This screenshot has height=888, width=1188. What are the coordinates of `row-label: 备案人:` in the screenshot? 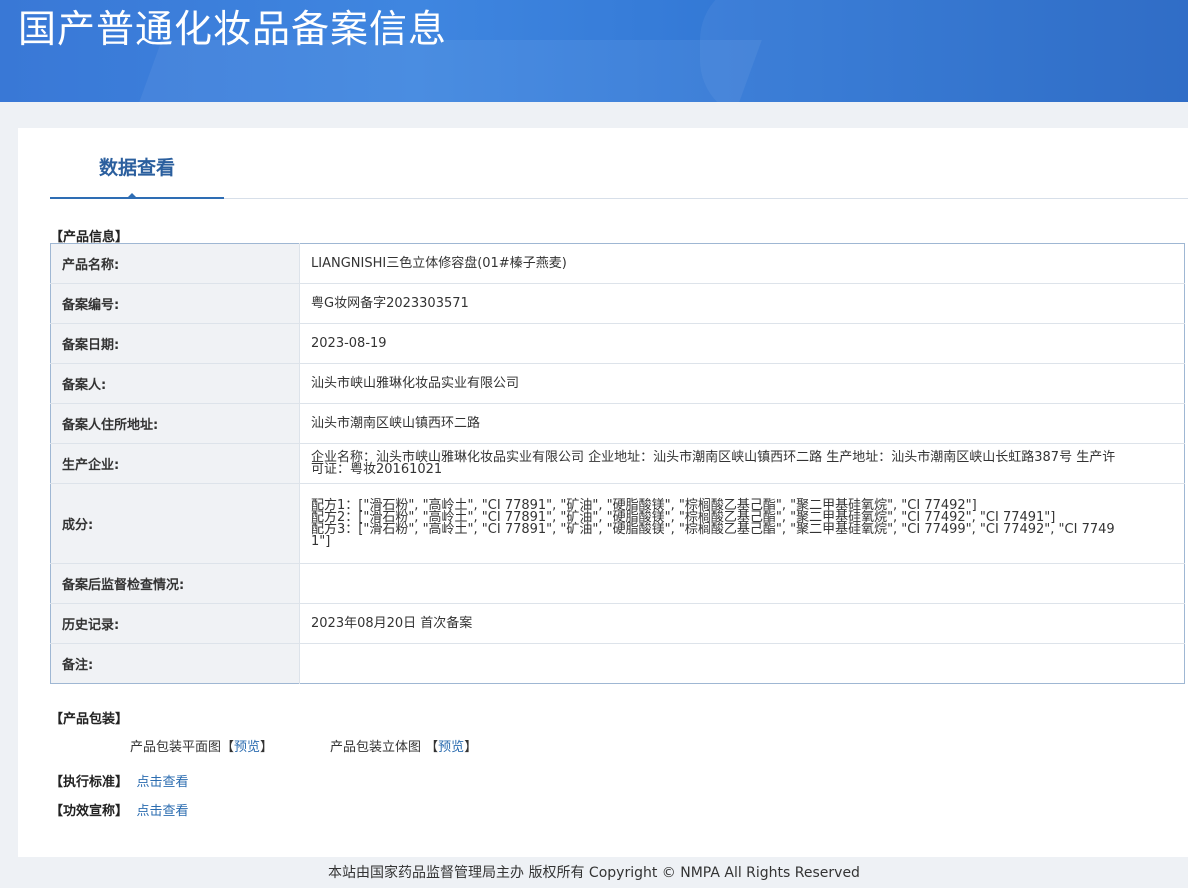 It's located at (175, 383).